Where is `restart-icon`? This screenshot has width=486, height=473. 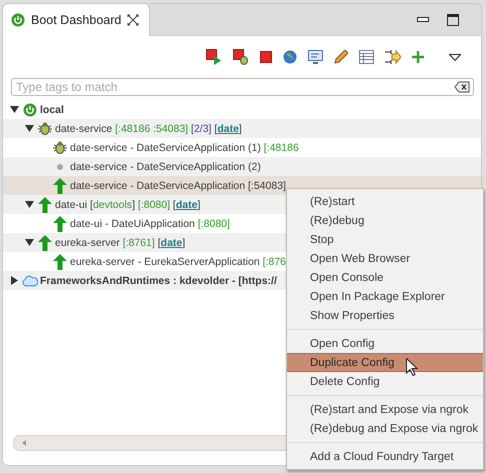 restart-icon is located at coordinates (214, 57).